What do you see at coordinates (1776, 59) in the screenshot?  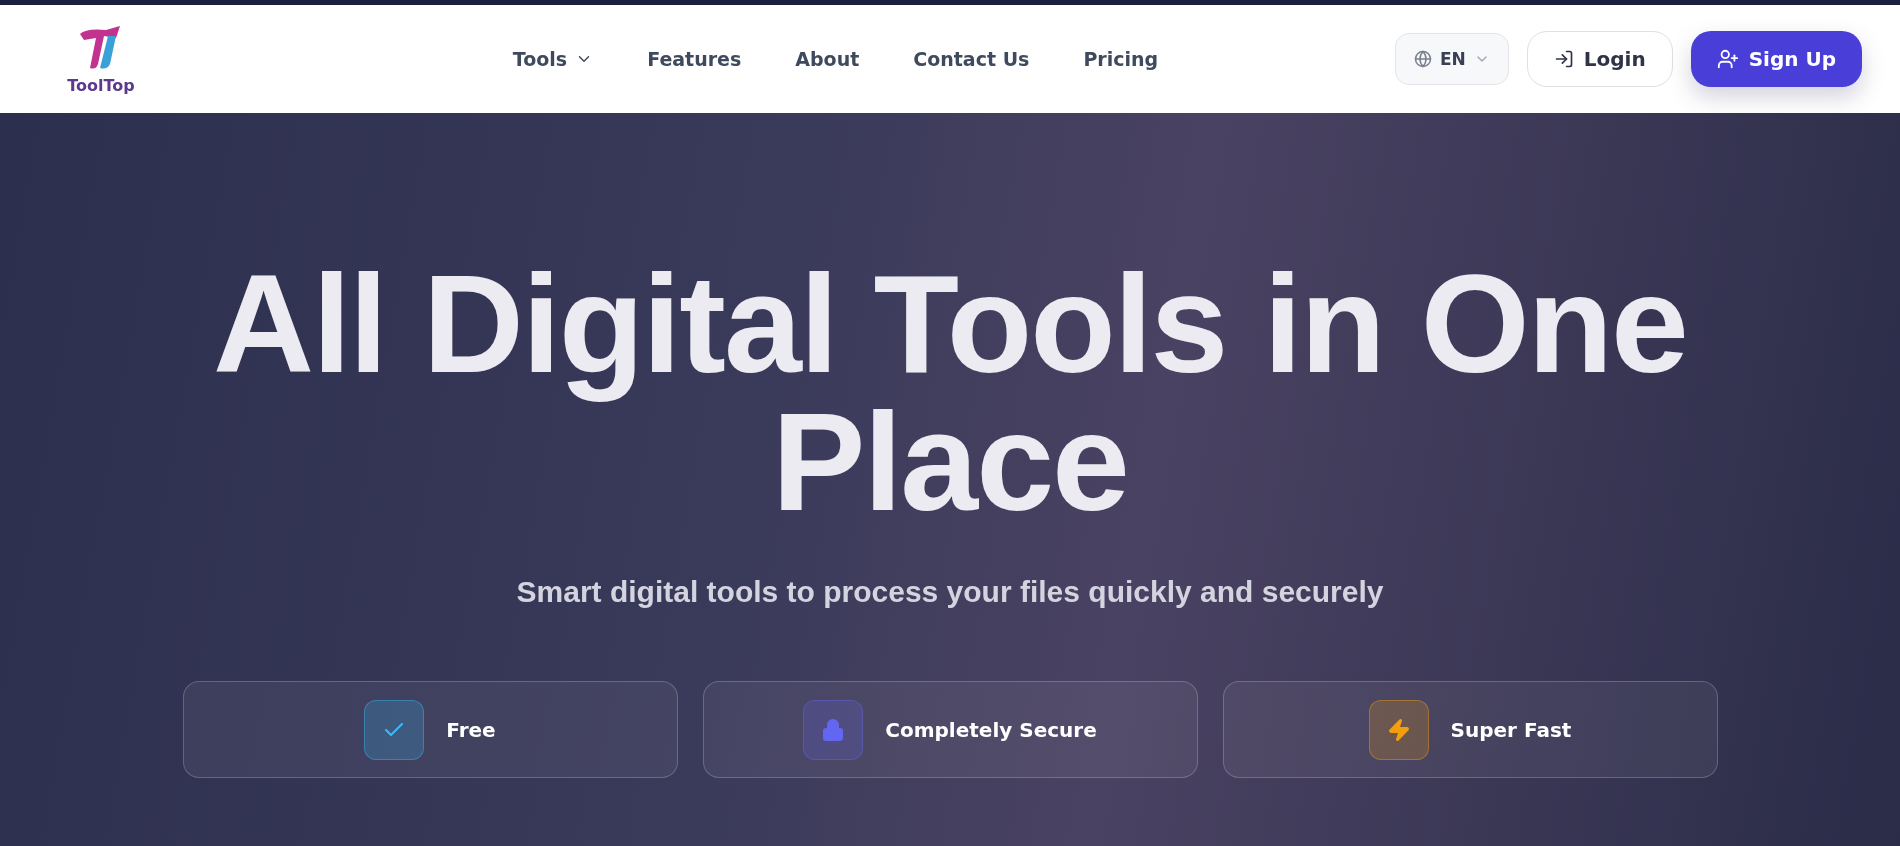 I see `signup-button: Sign Up` at bounding box center [1776, 59].